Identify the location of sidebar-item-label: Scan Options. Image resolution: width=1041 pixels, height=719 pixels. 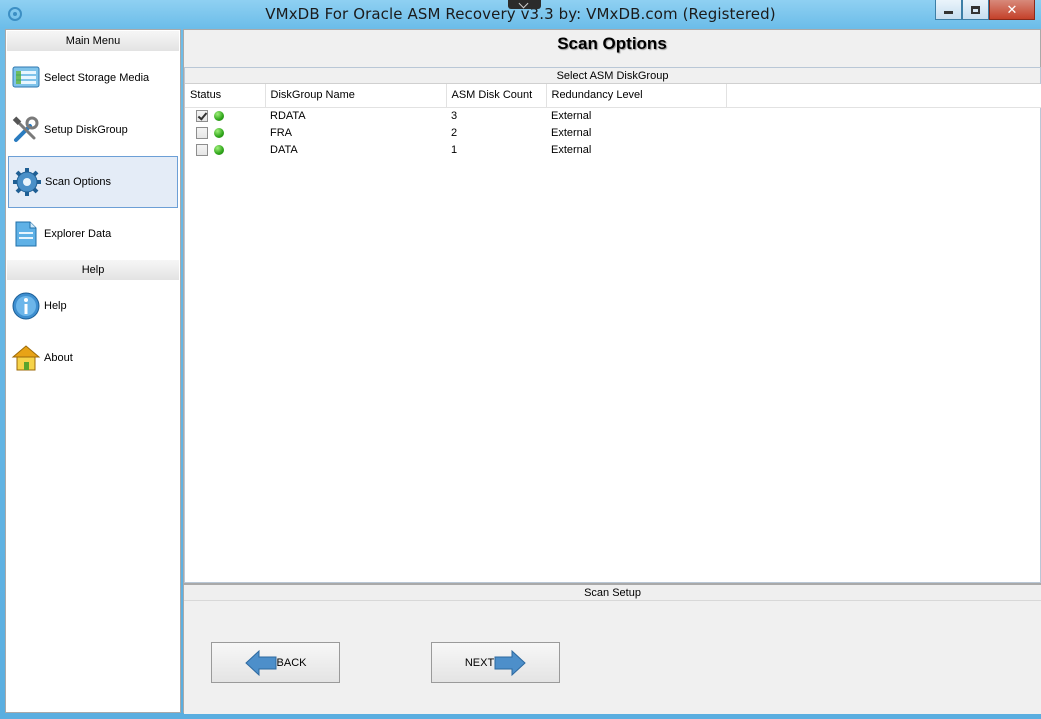
(78, 182).